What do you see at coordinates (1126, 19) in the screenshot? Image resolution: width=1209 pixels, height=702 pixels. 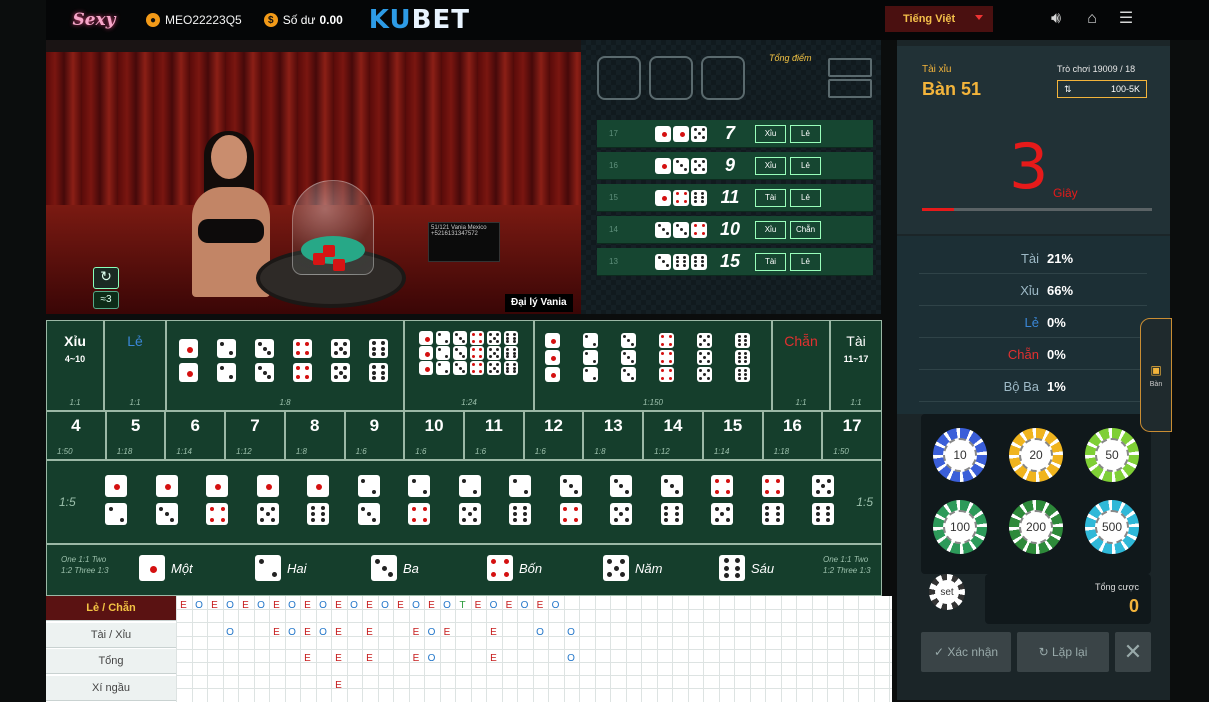 I see `menu-icon: ☰` at bounding box center [1126, 19].